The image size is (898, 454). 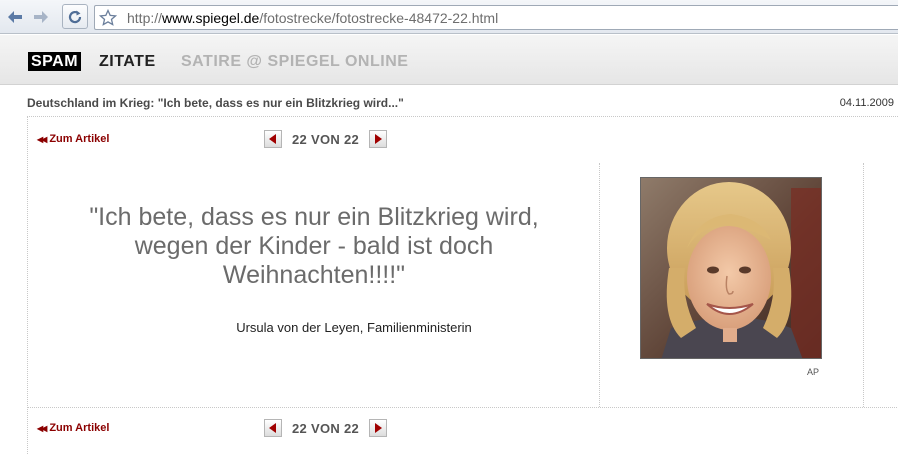 I want to click on pager-counter: 22 VON 22, so click(x=326, y=139).